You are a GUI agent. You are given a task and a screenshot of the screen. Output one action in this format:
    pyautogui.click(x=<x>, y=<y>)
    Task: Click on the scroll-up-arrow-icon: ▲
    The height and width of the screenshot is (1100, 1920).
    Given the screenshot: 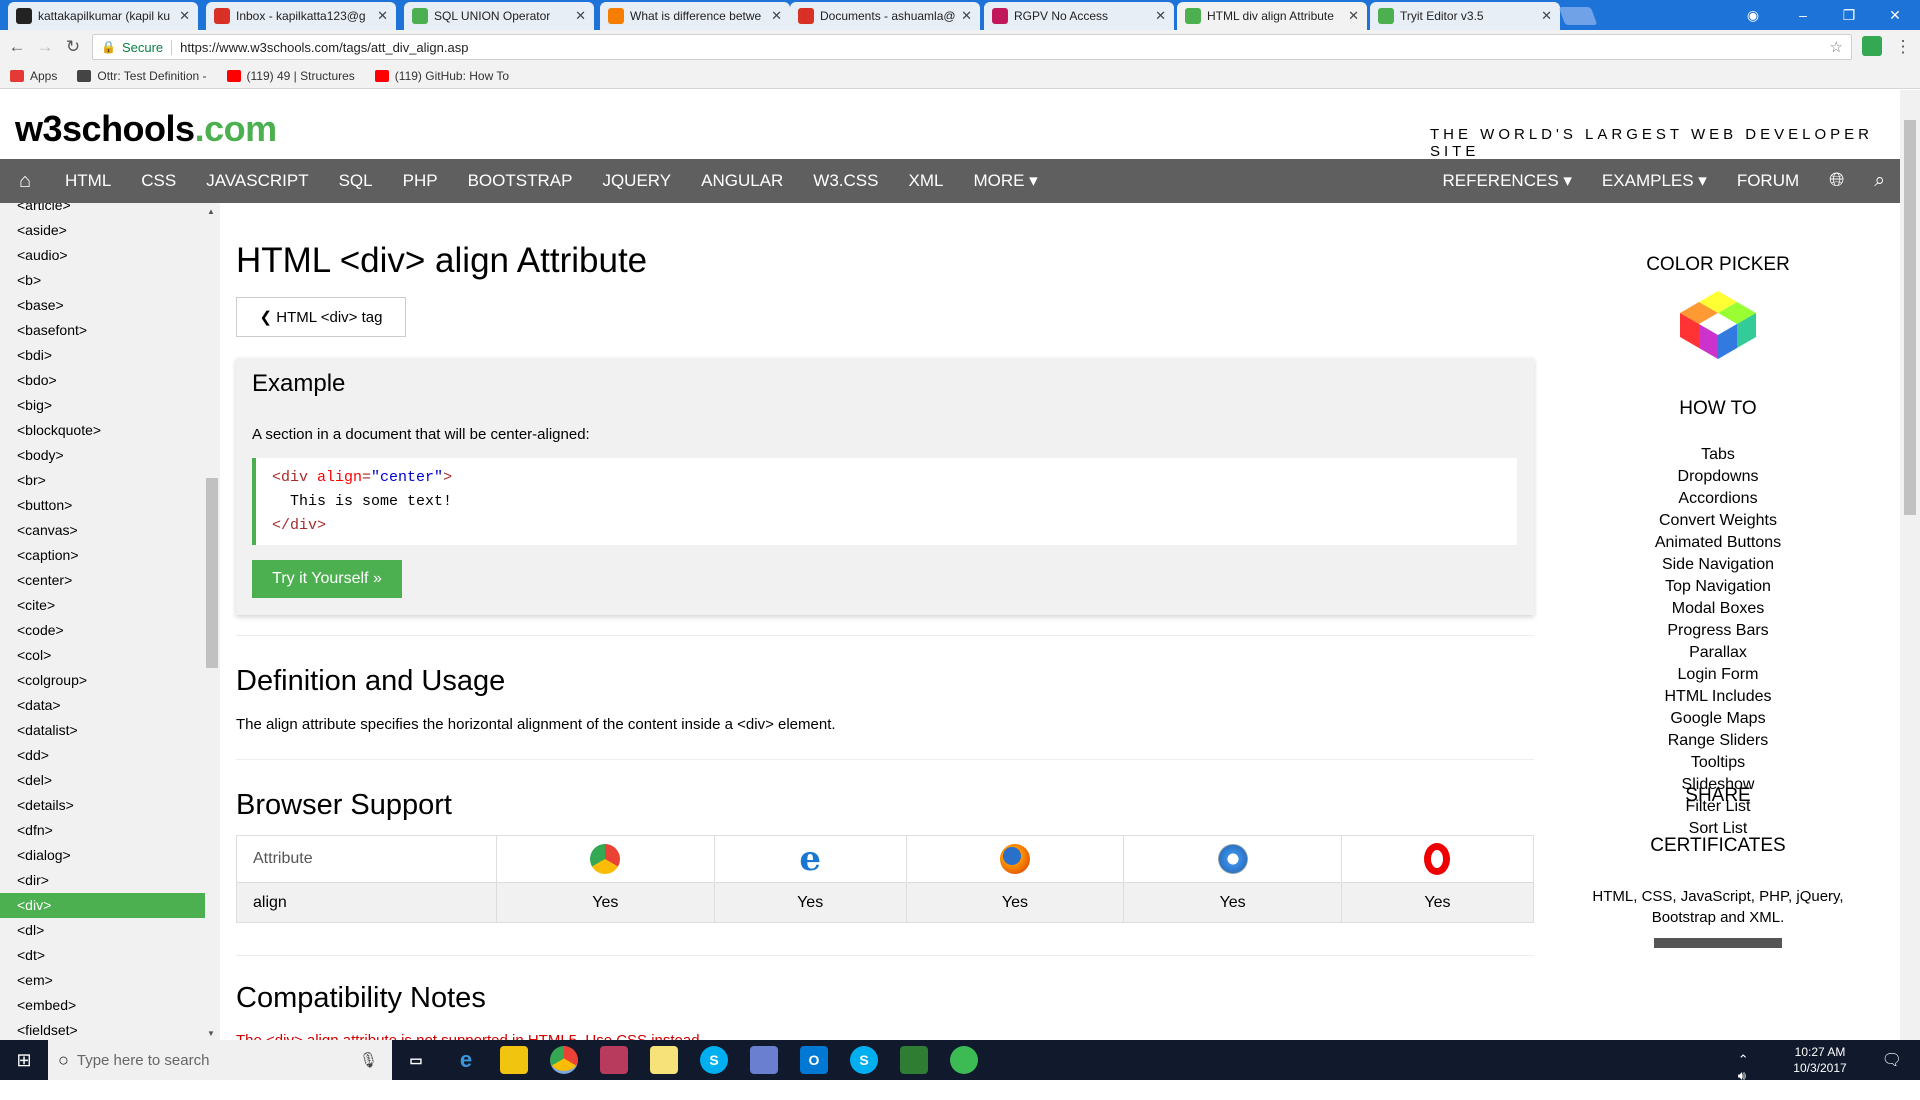 What is the action you would take?
    pyautogui.click(x=211, y=211)
    